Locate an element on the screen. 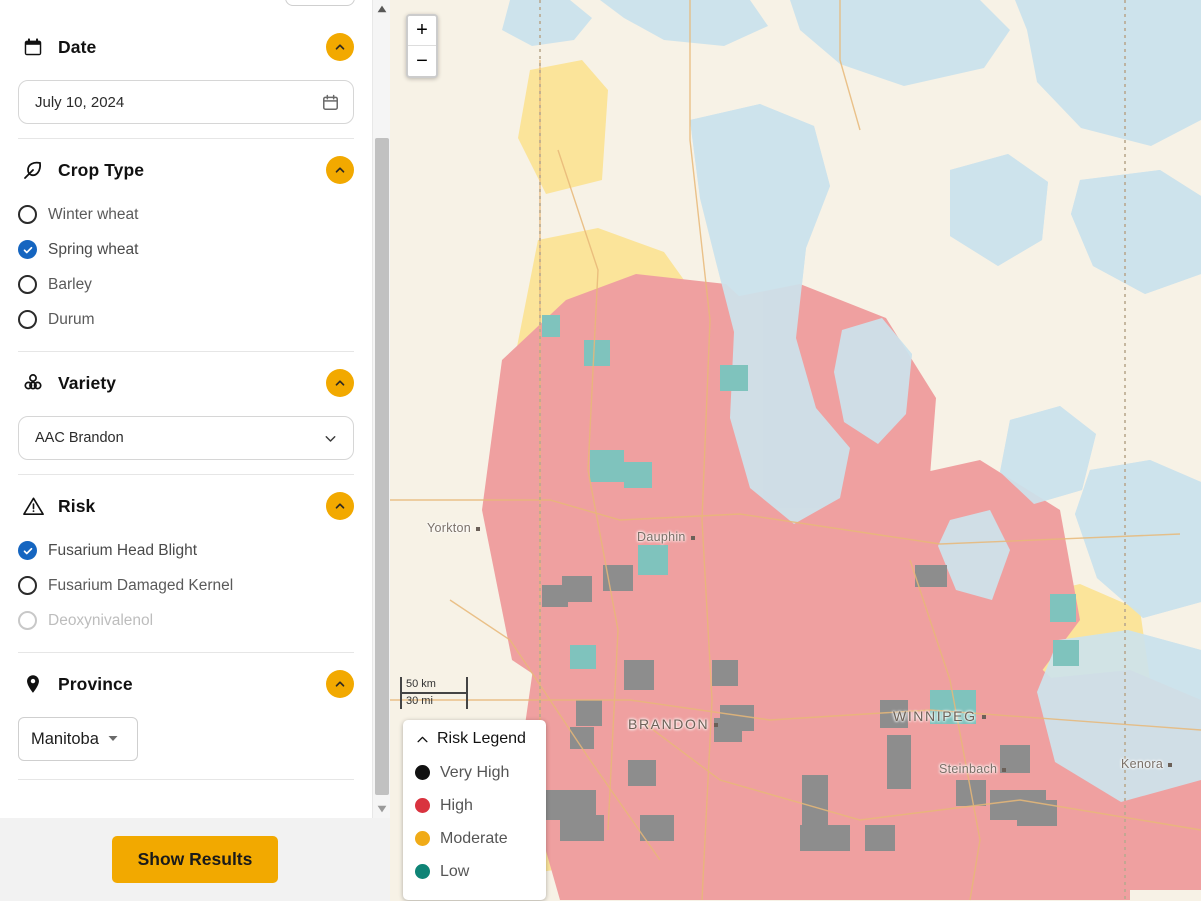  collapse-toggle-risk is located at coordinates (340, 506).